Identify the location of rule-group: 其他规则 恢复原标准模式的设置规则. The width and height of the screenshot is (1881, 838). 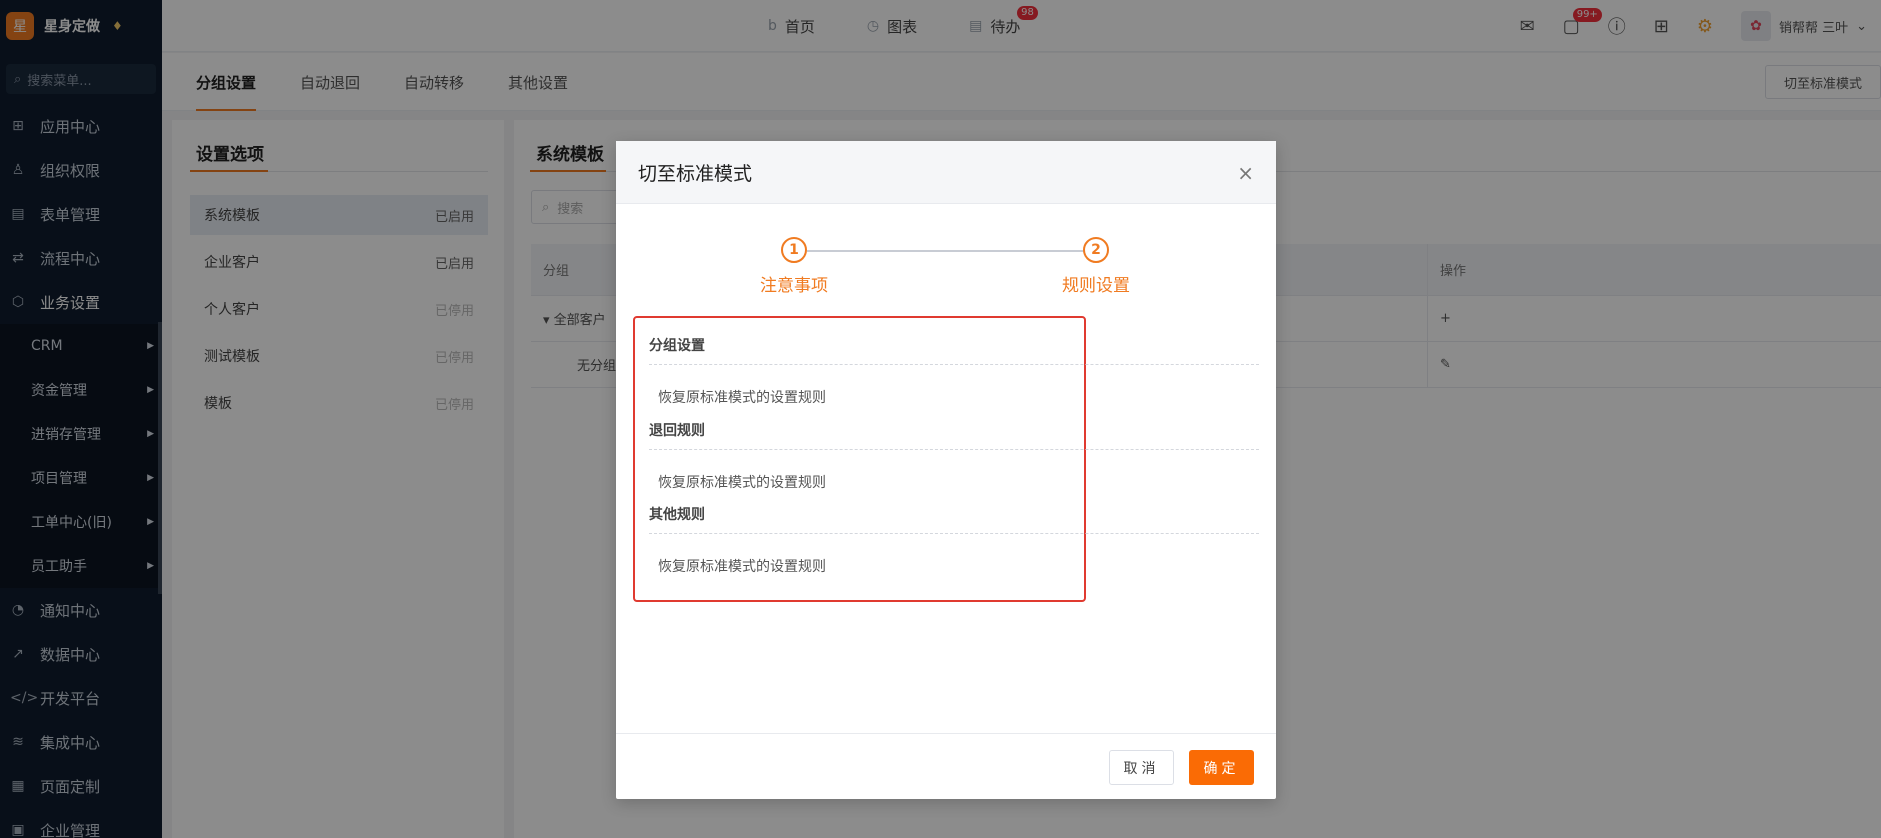
(954, 540).